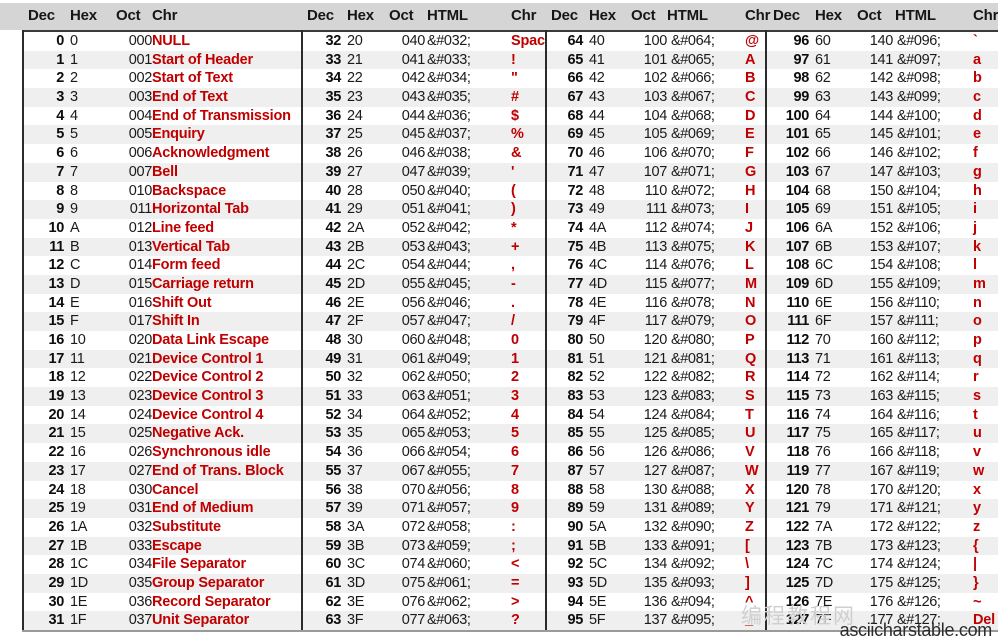 This screenshot has height=643, width=998. What do you see at coordinates (162, 396) in the screenshot?
I see `table-row: 19 13 023 Device Control 3` at bounding box center [162, 396].